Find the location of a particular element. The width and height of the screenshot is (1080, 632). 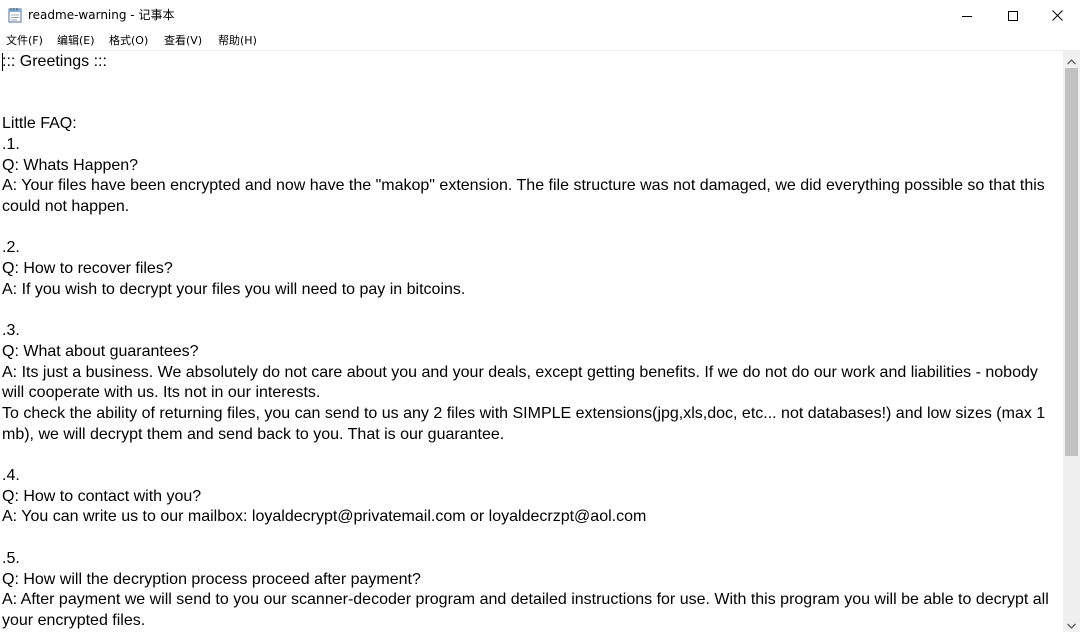

scroll-up-arrow-icon is located at coordinates (1071, 59).